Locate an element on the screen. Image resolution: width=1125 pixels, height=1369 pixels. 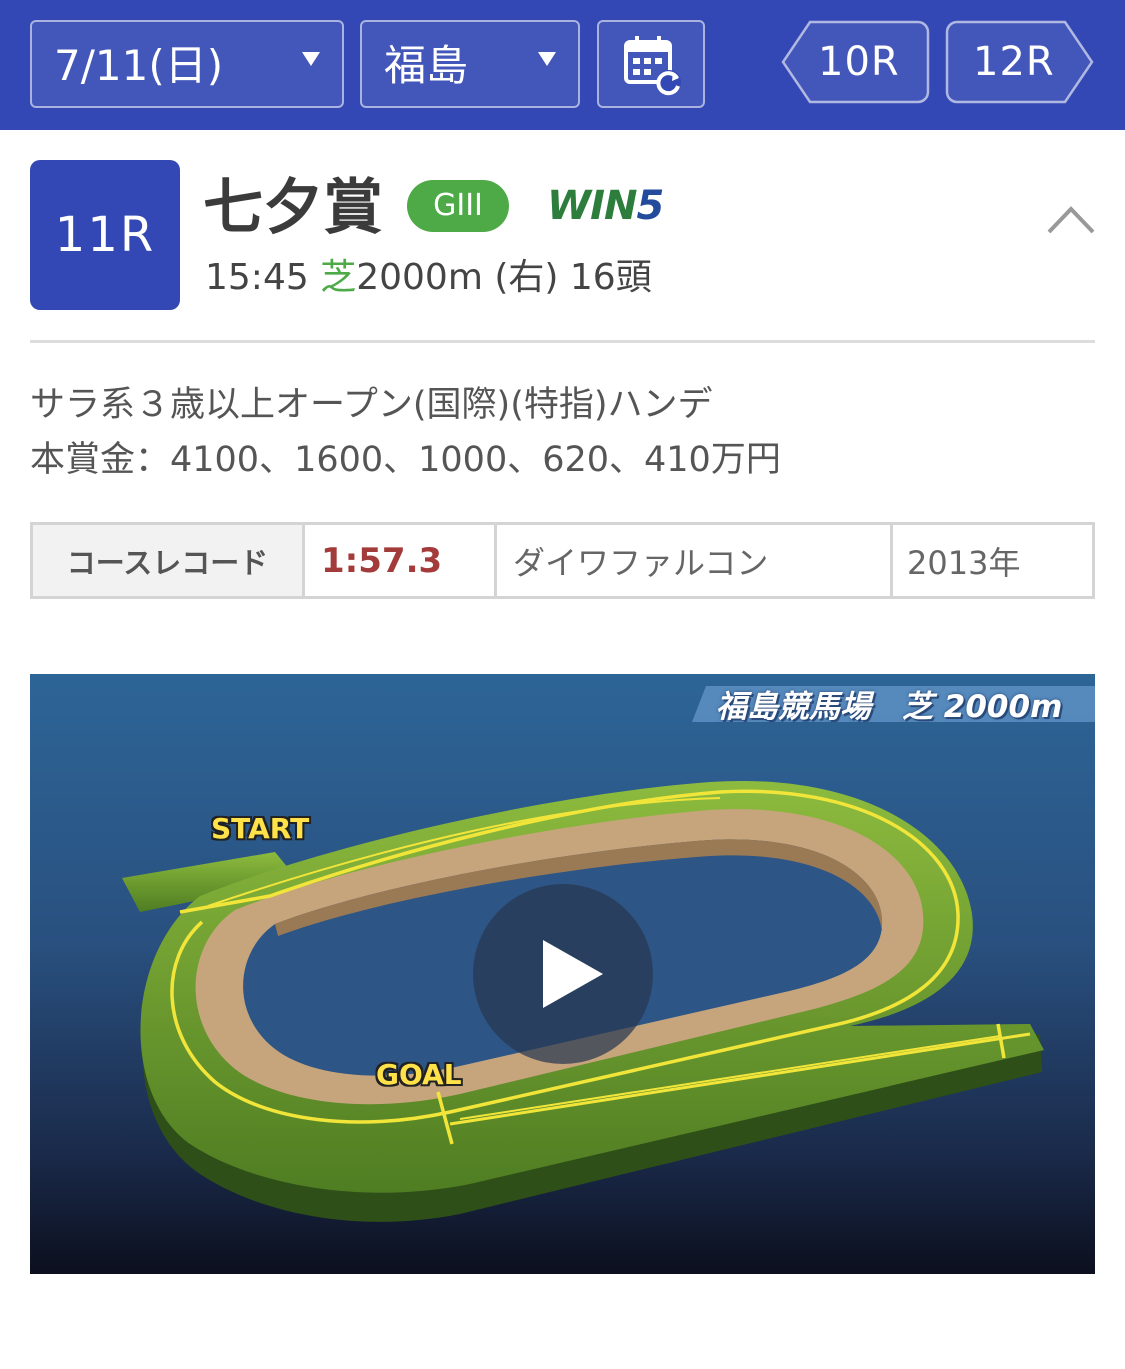
date-selector: 7/11(日) is located at coordinates (187, 64).